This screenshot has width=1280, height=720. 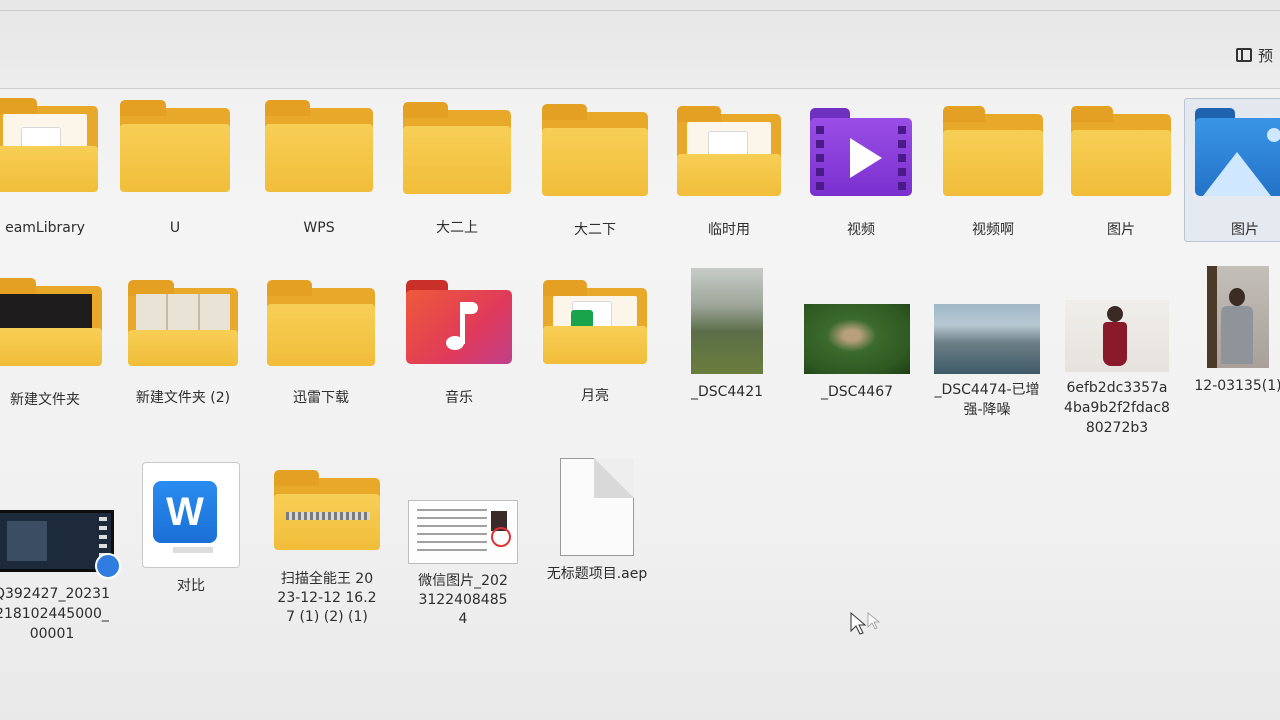 What do you see at coordinates (727, 392) in the screenshot?
I see `file-item-label: _DSC4421` at bounding box center [727, 392].